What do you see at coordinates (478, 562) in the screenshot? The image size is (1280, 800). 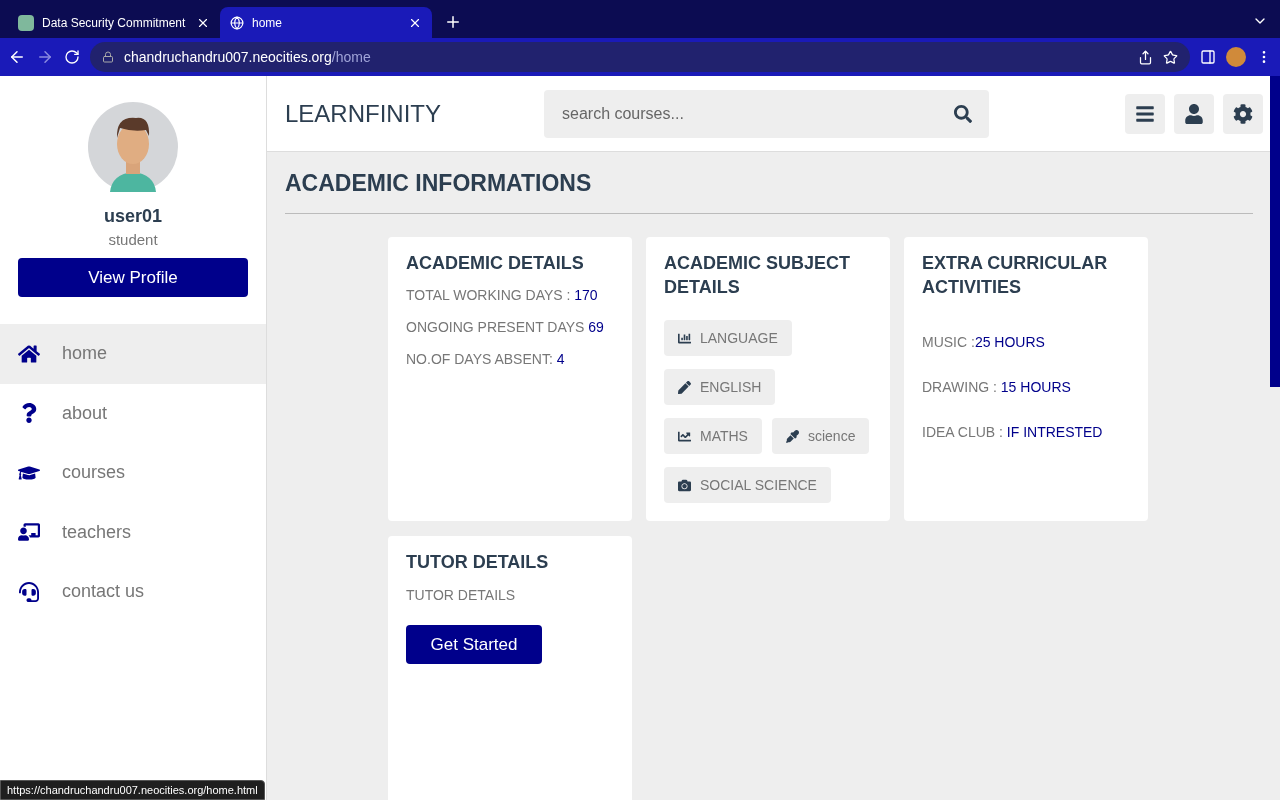 I see `card-title: TUTOR DETAILS` at bounding box center [478, 562].